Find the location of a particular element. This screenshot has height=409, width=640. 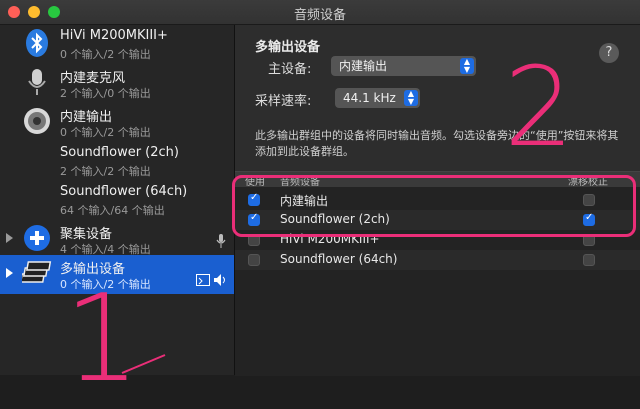

annotation-highlight-box is located at coordinates (434, 206).